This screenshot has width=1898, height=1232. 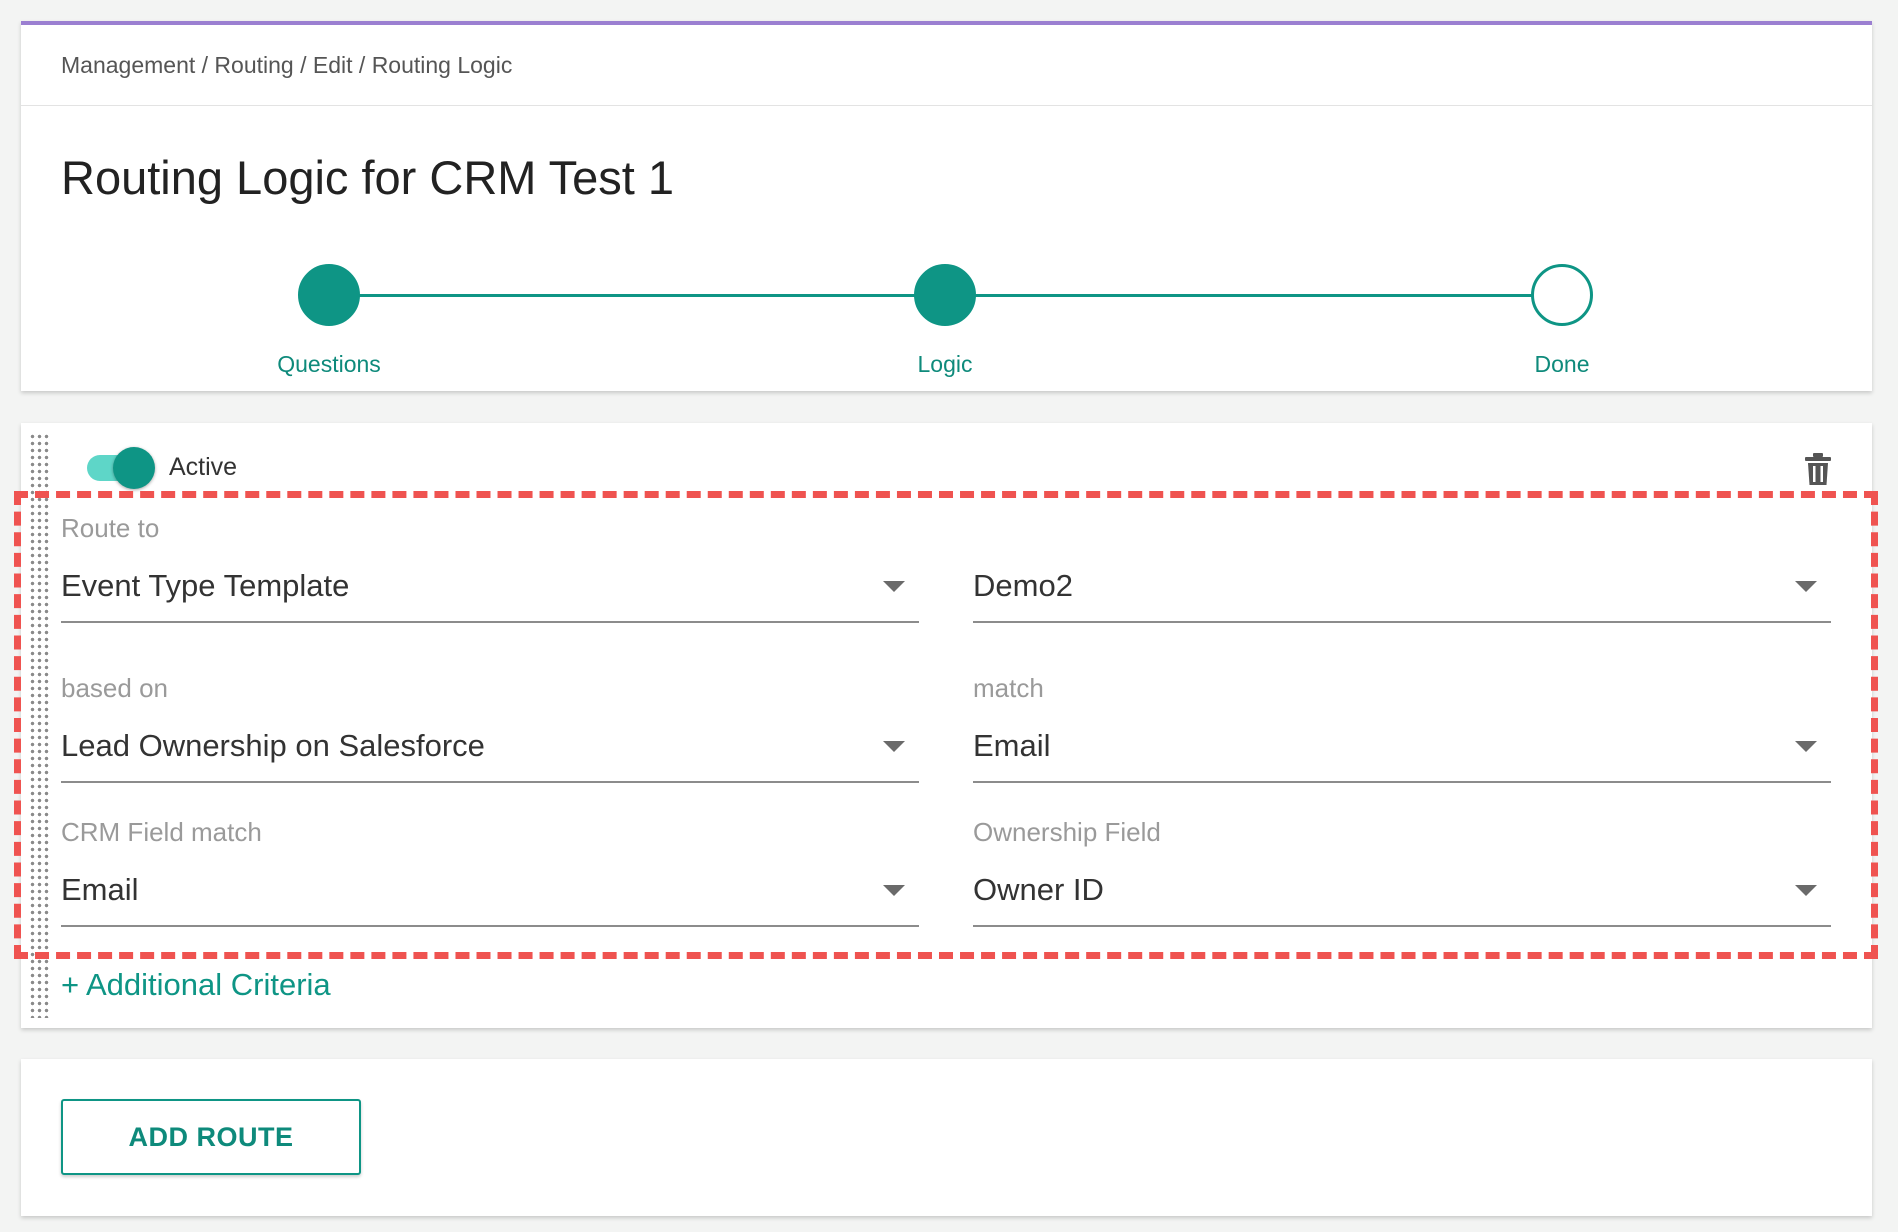 I want to click on toggle-knob, so click(x=134, y=468).